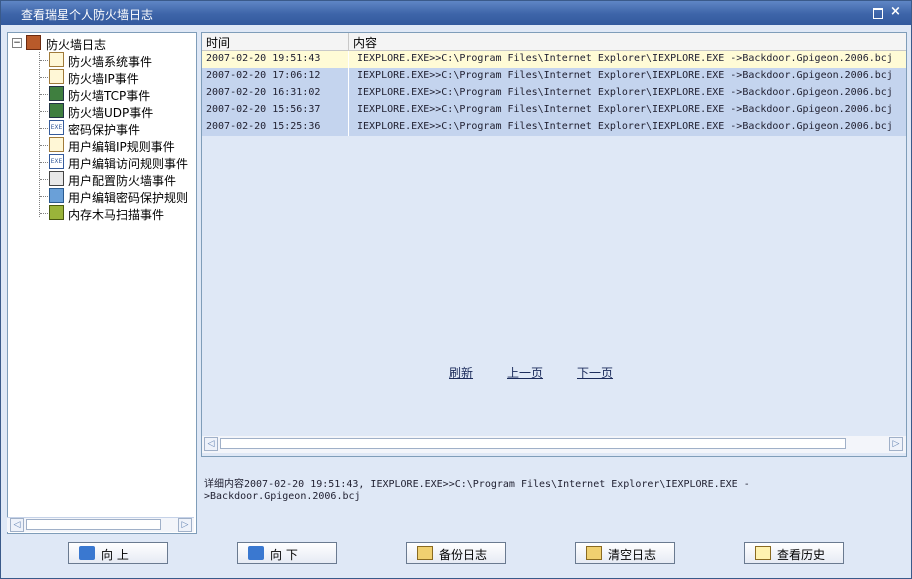 The width and height of the screenshot is (912, 579). What do you see at coordinates (56, 195) in the screenshot?
I see `user-icon` at bounding box center [56, 195].